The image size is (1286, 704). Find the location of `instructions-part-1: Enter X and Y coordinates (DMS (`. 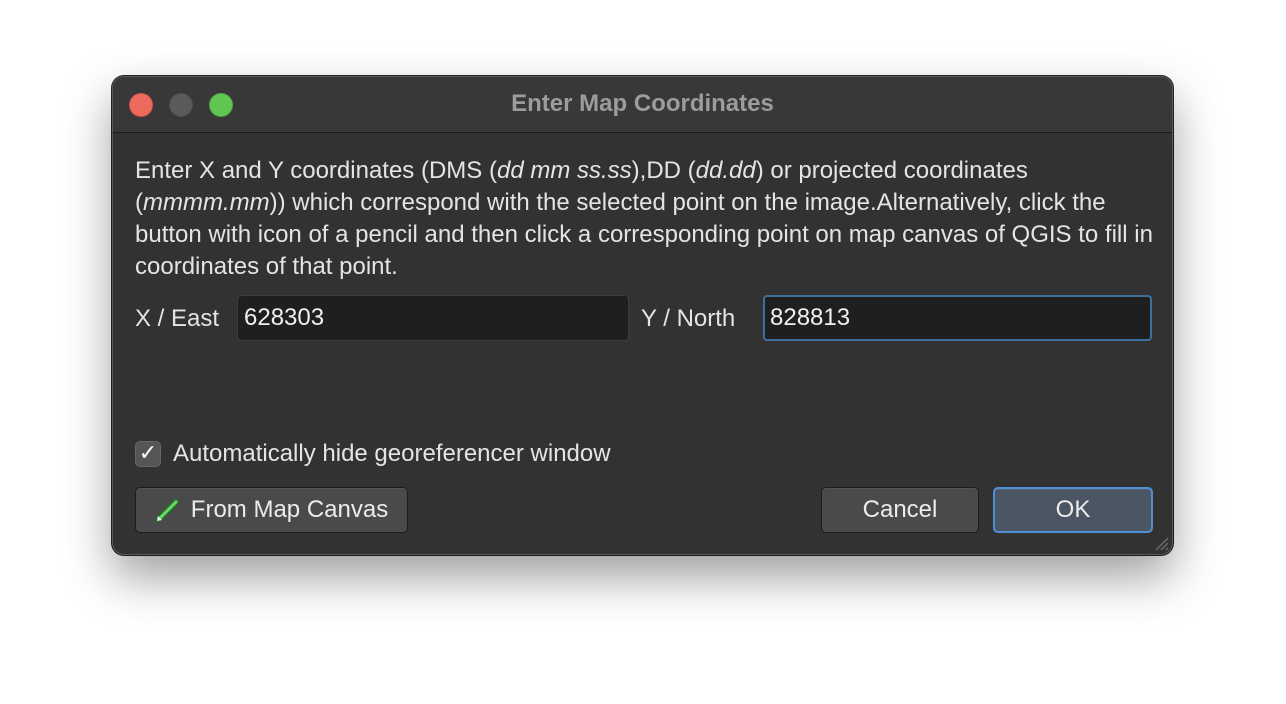

instructions-part-1: Enter X and Y coordinates (DMS ( is located at coordinates (316, 170).